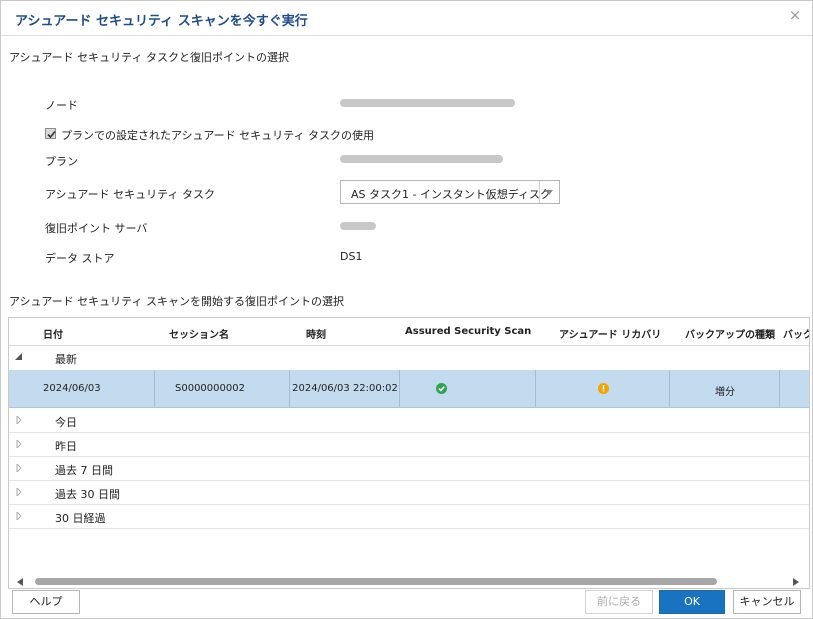 The width and height of the screenshot is (813, 619). I want to click on group-label: 昨日, so click(66, 446).